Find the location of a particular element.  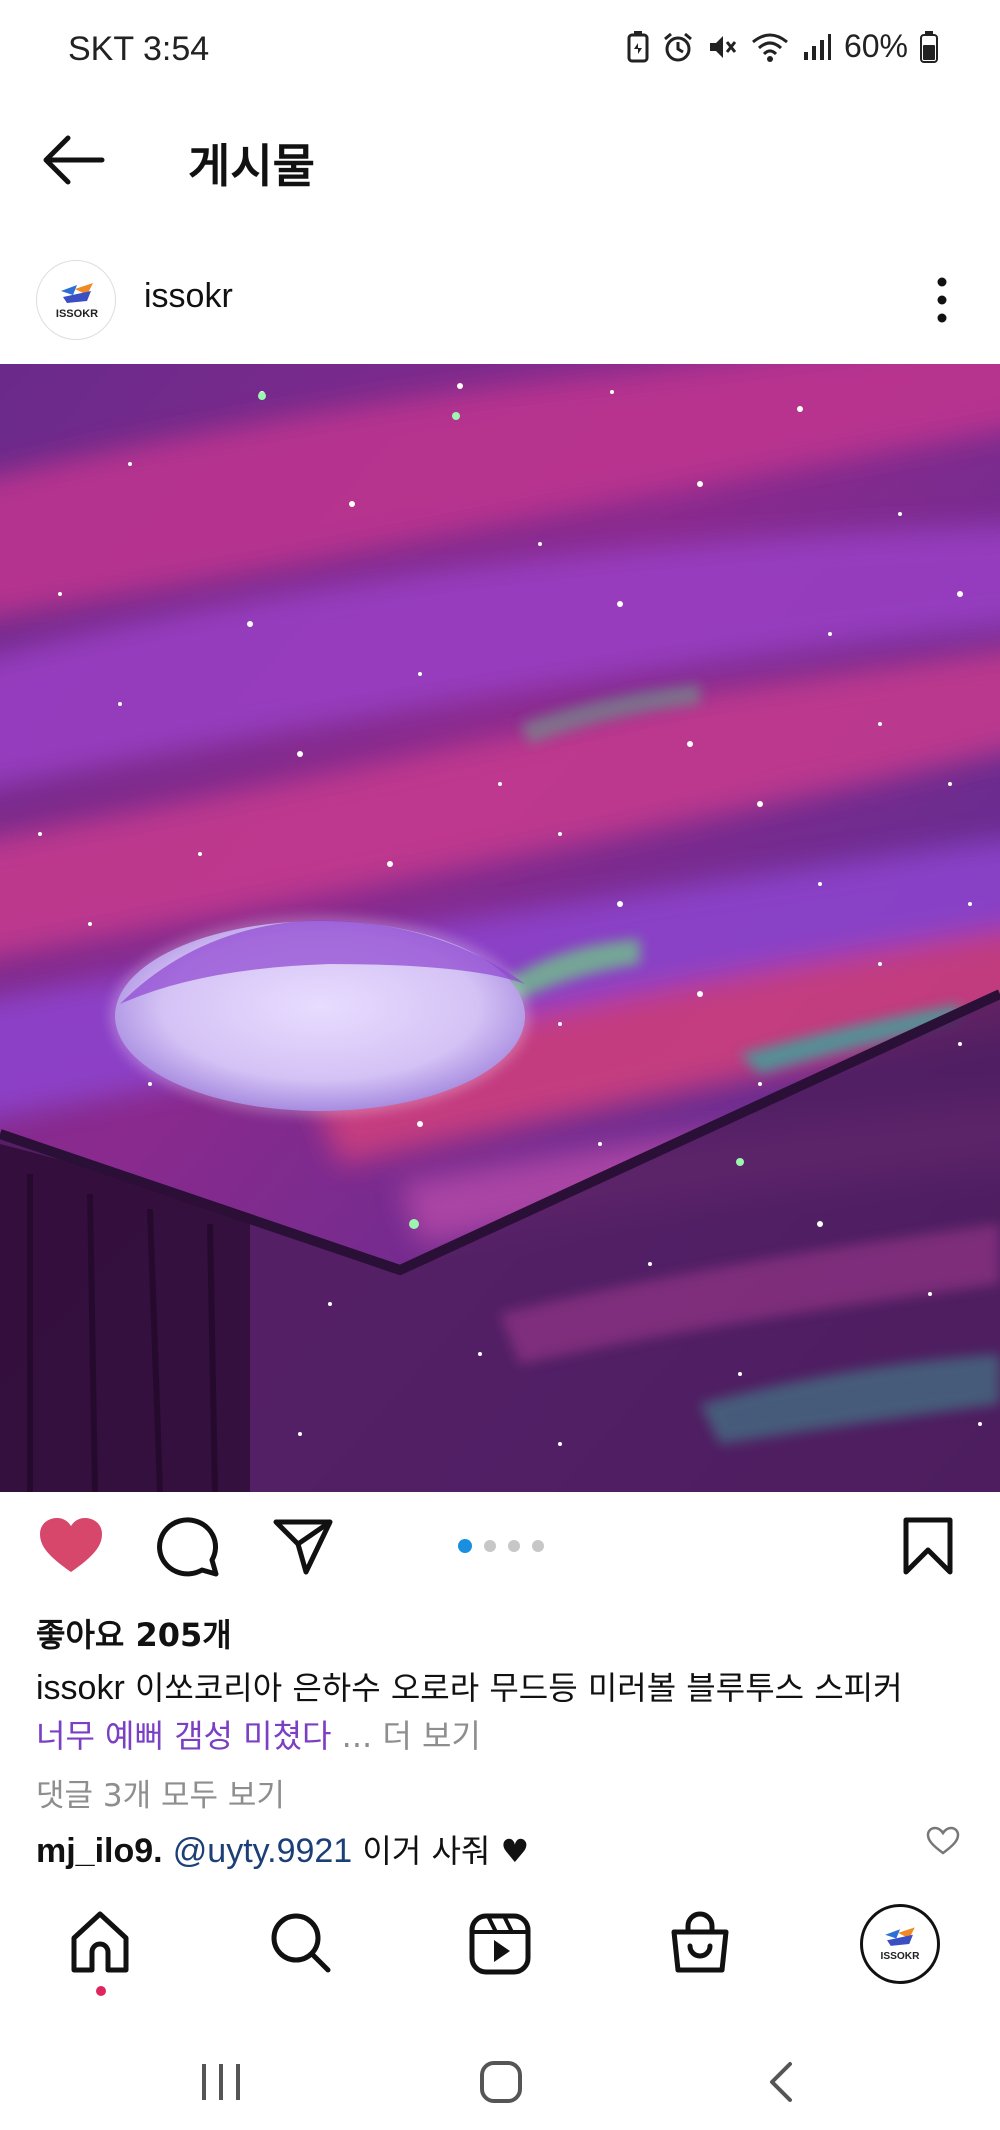

caption-text: 이쏘코리아 은하수 오로라 무드등 미러볼 블루투스 스피커 is located at coordinates (518, 1688).